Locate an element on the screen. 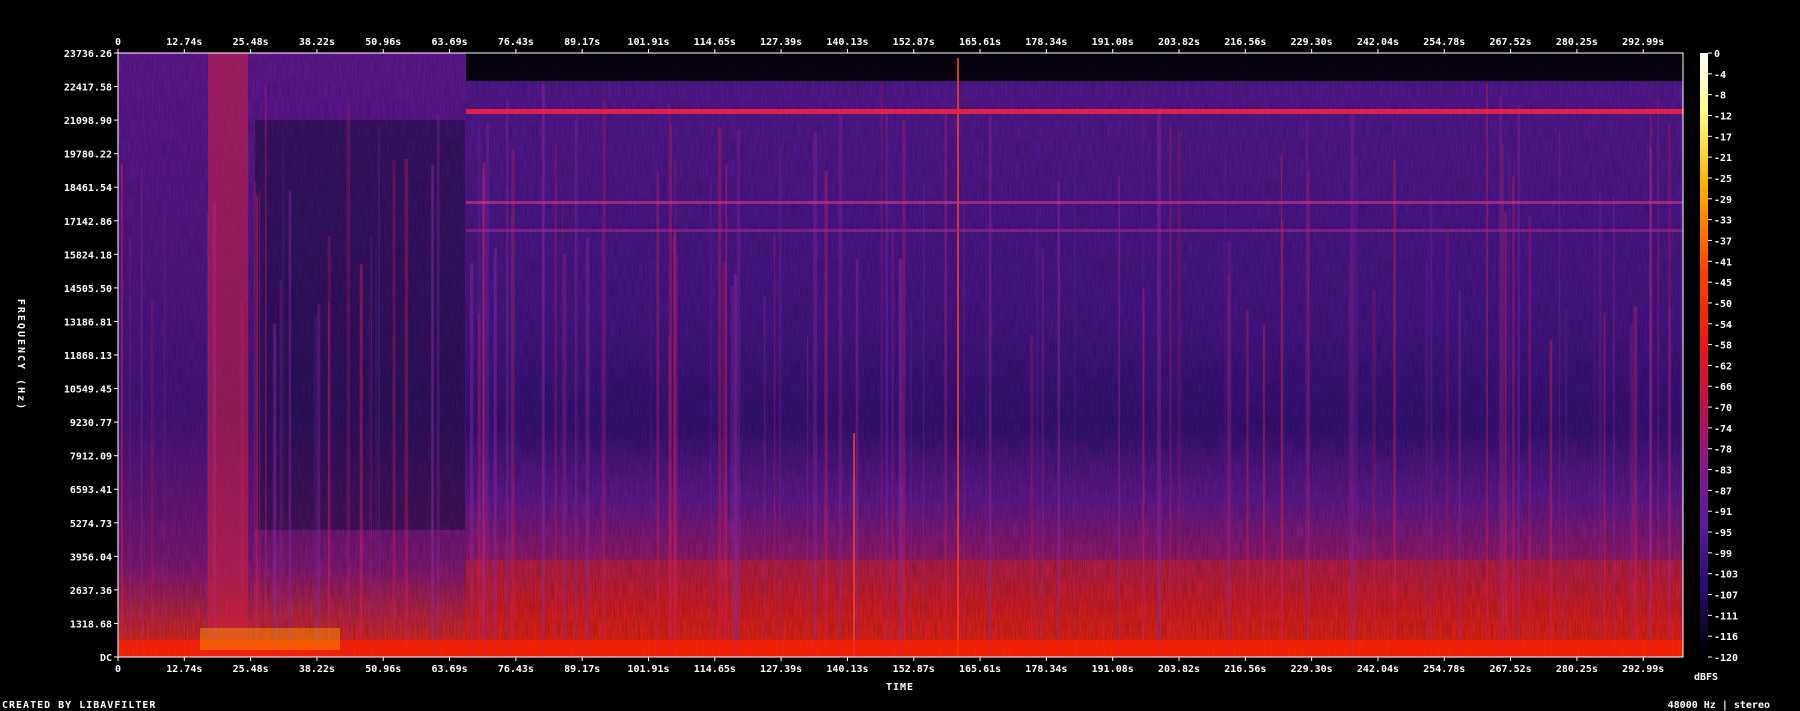 This screenshot has height=711, width=1800. footer-created-by: CREATED BY LIBAVFILTER is located at coordinates (79, 705).